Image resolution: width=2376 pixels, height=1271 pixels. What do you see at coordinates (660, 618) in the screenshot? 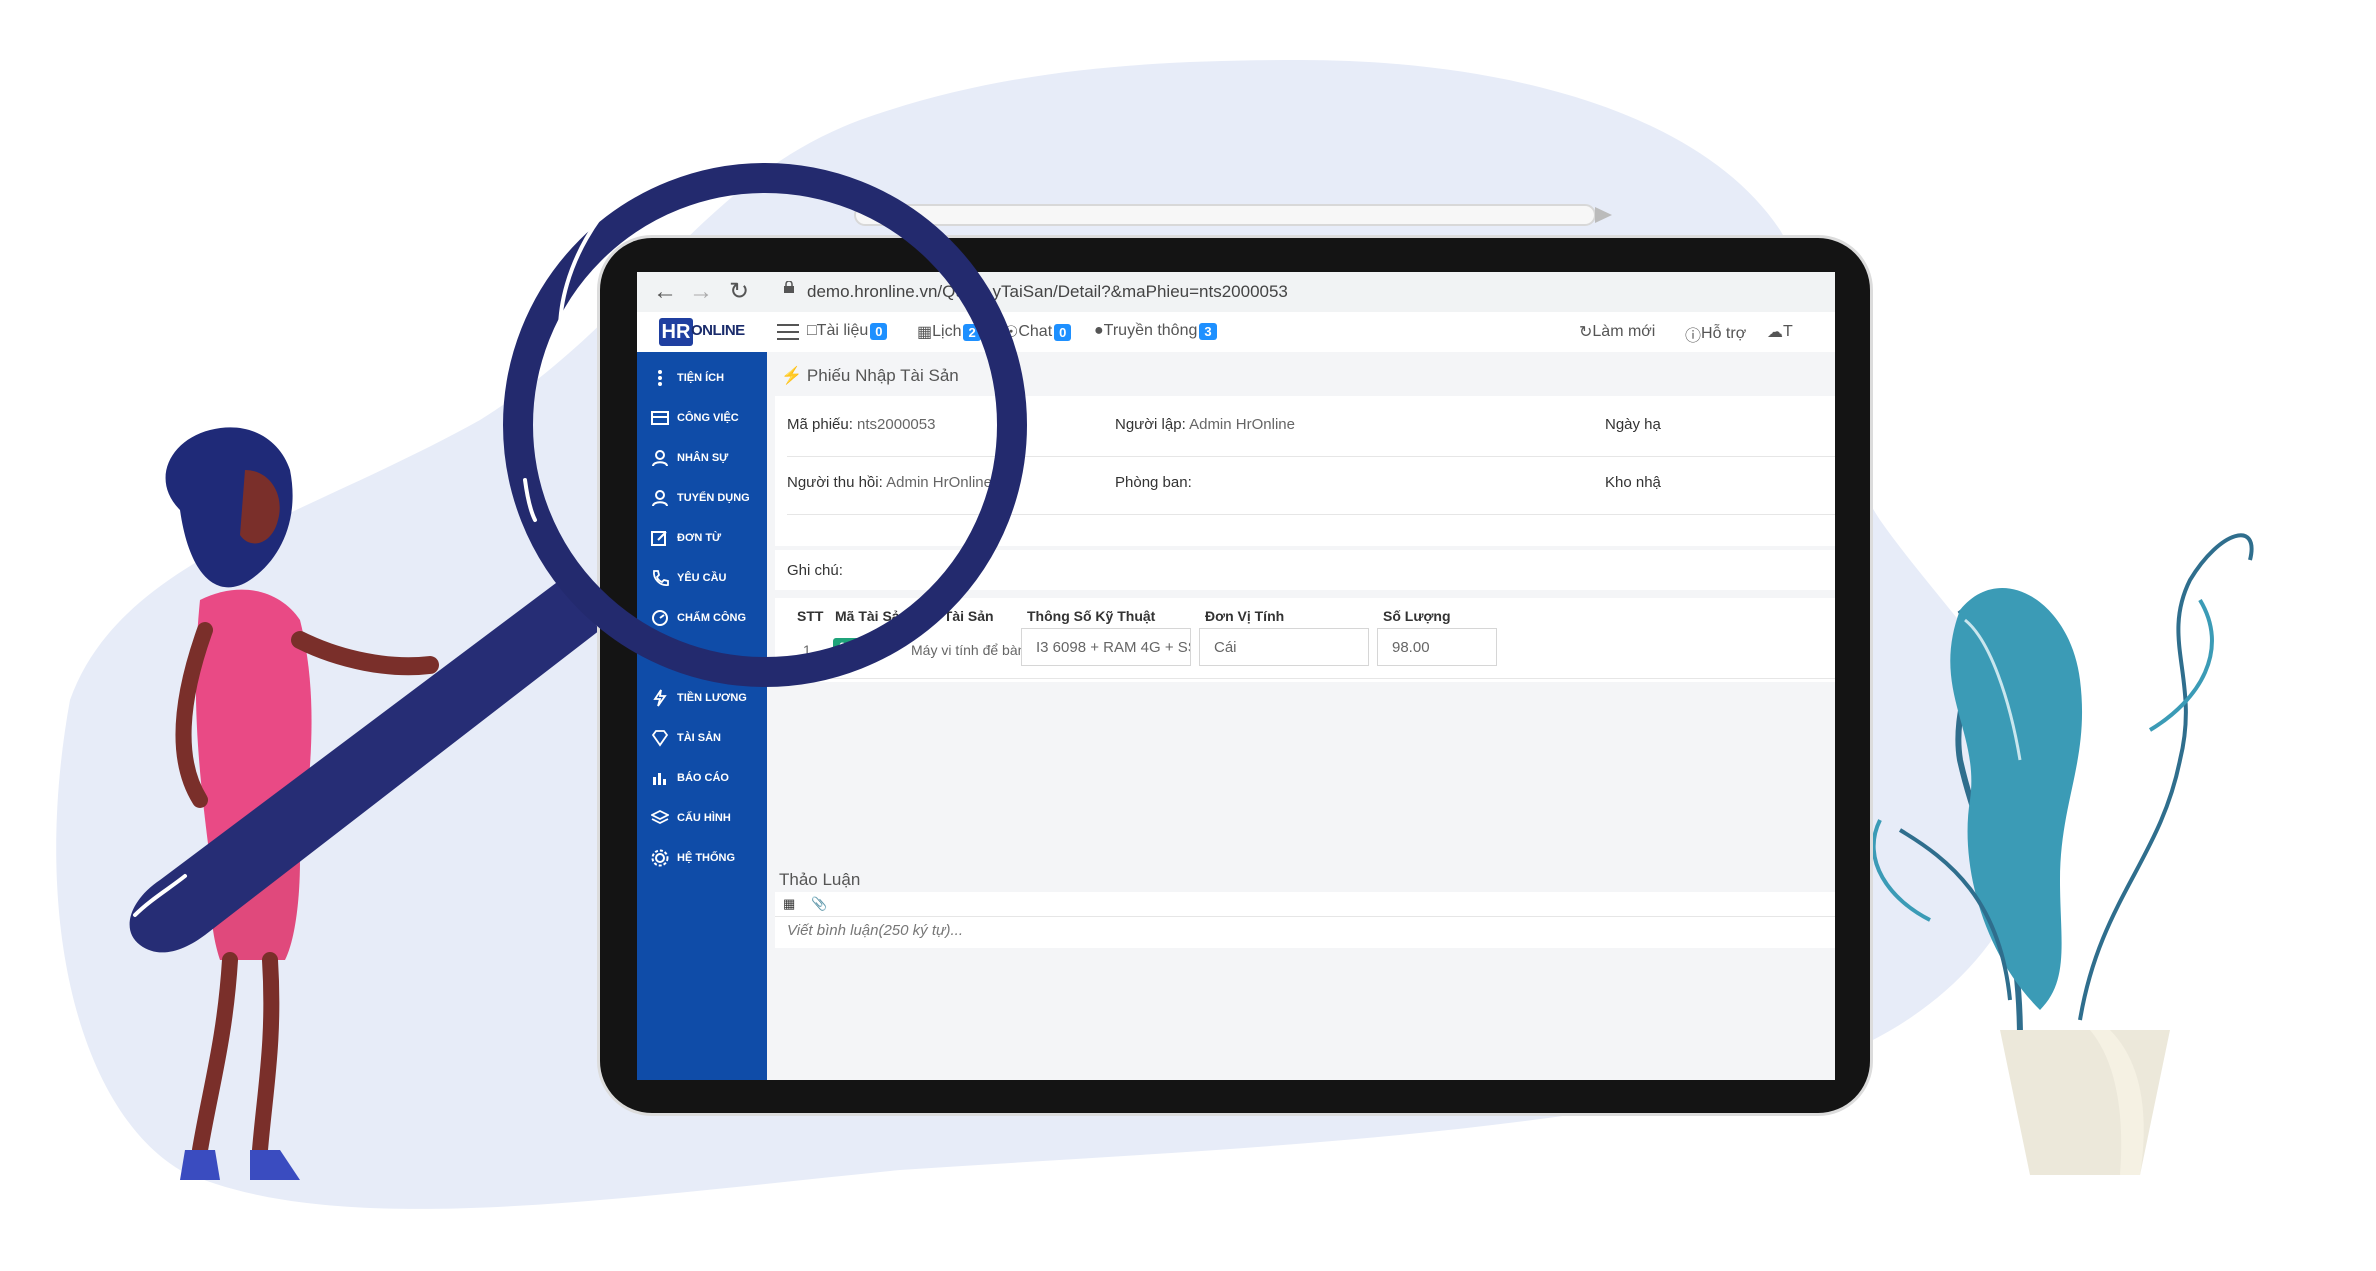
I see `dashboard-icon` at bounding box center [660, 618].